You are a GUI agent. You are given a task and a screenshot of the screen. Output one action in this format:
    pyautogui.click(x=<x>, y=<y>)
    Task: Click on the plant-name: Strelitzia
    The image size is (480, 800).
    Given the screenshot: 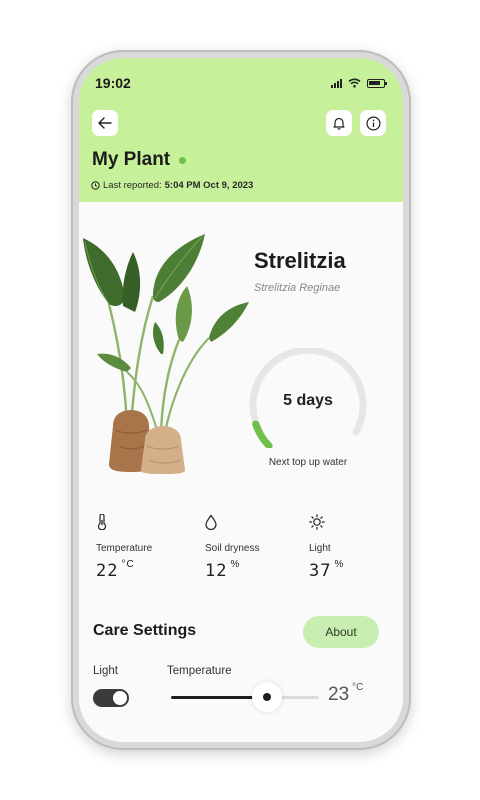 What is the action you would take?
    pyautogui.click(x=300, y=260)
    